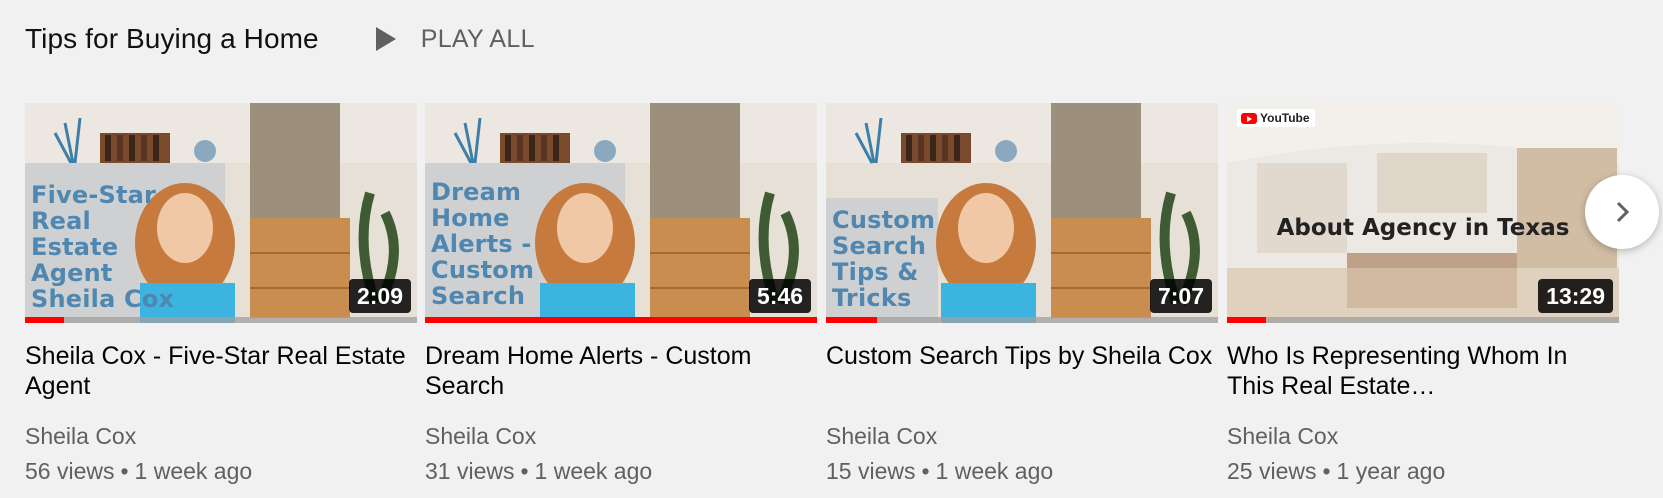  I want to click on video-thumbnail: Custom Search Tips & Tricks 7:07, so click(1022, 213).